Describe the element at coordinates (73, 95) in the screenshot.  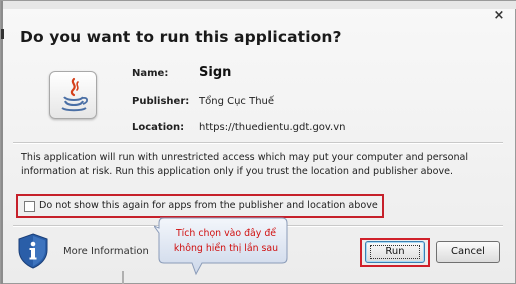
I see `java-icon` at that location.